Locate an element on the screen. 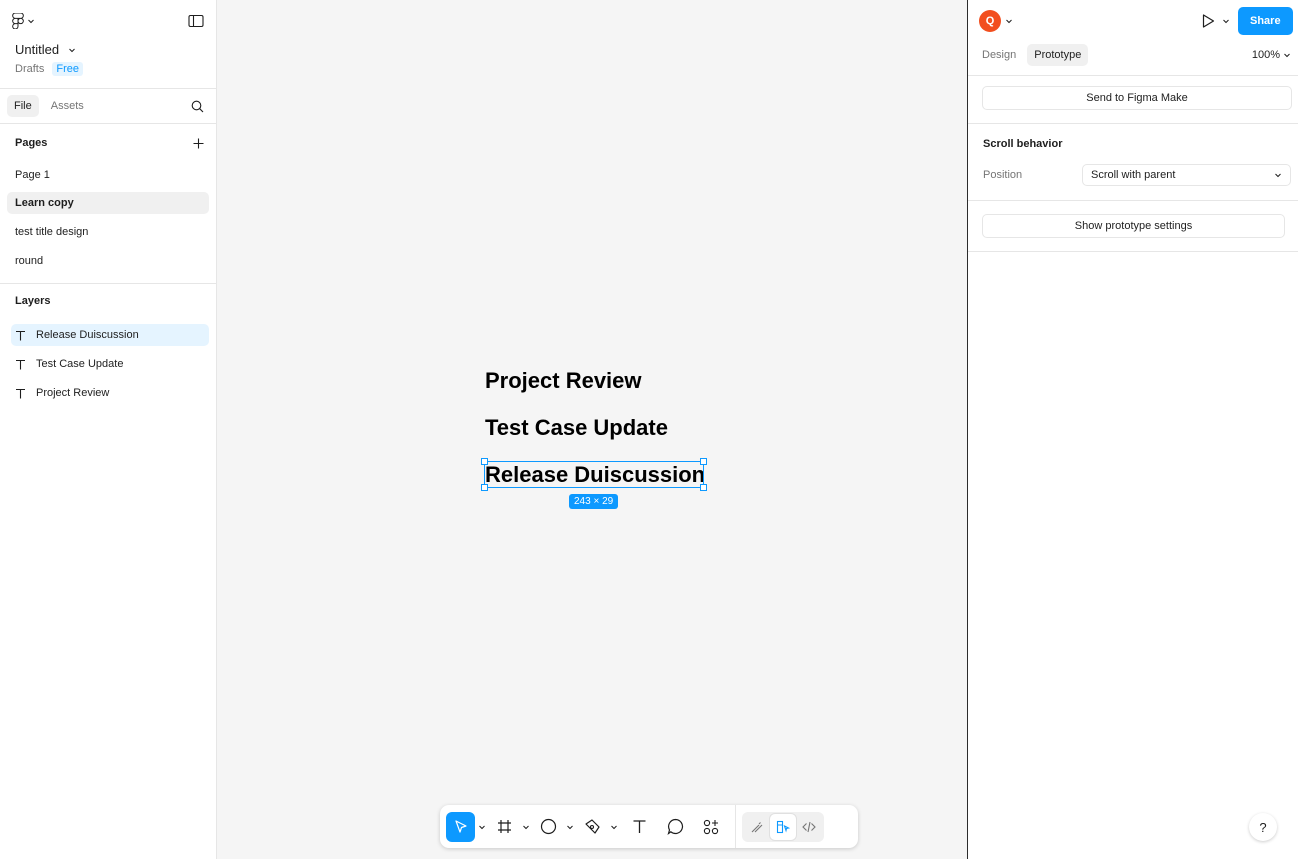 The width and height of the screenshot is (1298, 859). comment-tool-button is located at coordinates (675, 827).